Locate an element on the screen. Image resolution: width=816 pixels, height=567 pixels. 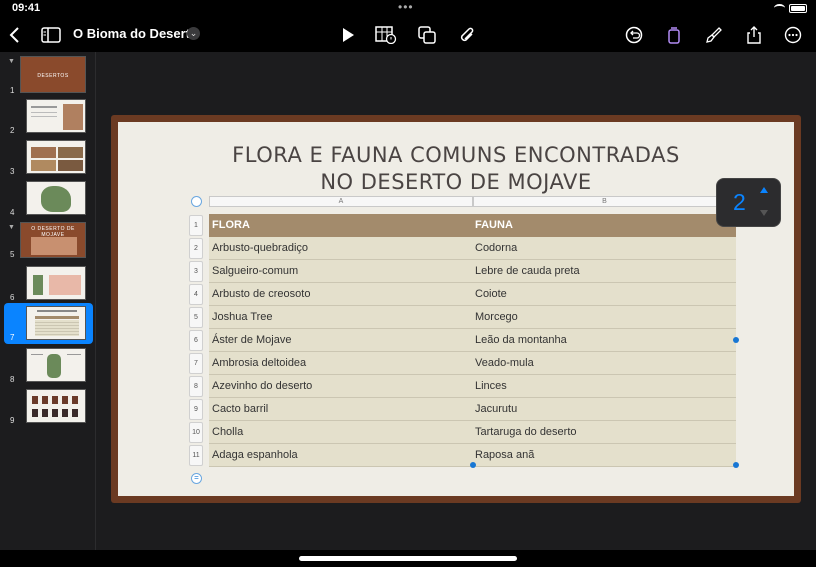
slide-number: 8 is located at coordinates (12, 379).